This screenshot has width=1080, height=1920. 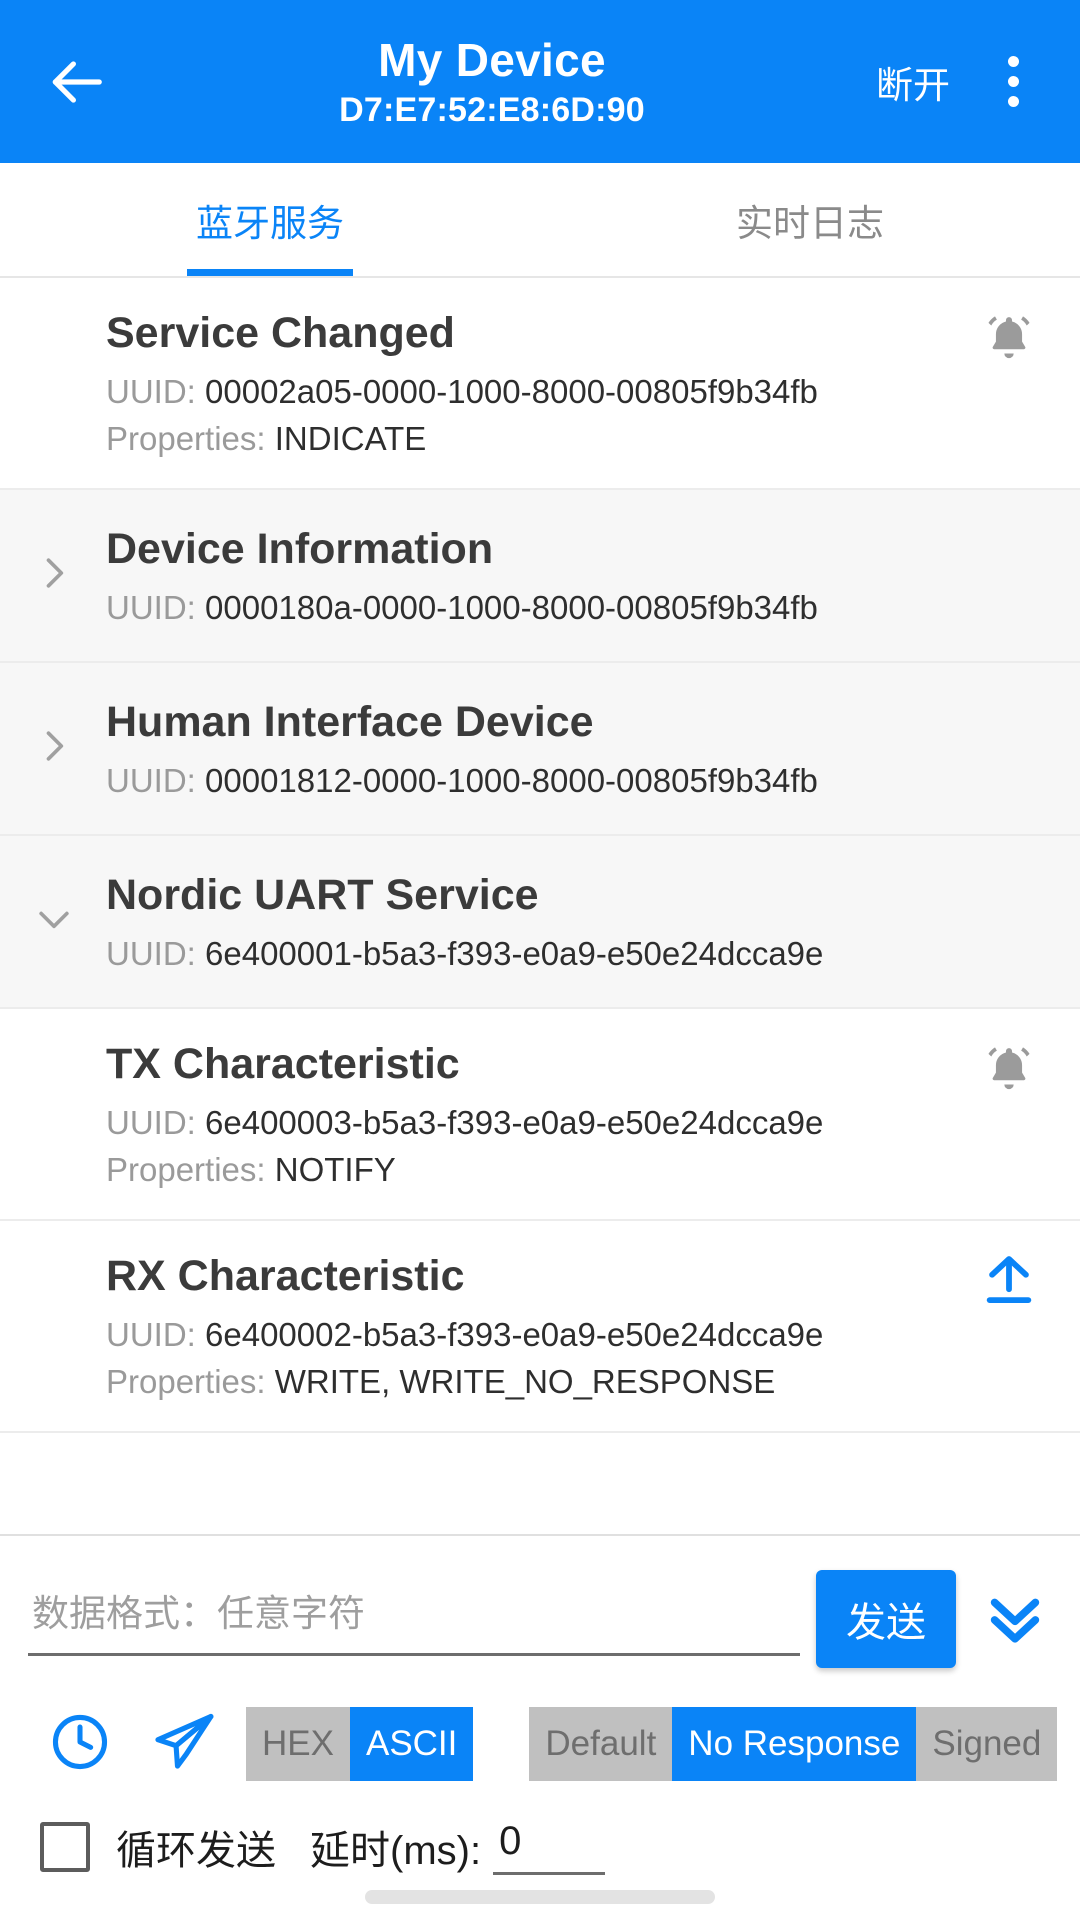 I want to click on quick-send-button, so click(x=184, y=1744).